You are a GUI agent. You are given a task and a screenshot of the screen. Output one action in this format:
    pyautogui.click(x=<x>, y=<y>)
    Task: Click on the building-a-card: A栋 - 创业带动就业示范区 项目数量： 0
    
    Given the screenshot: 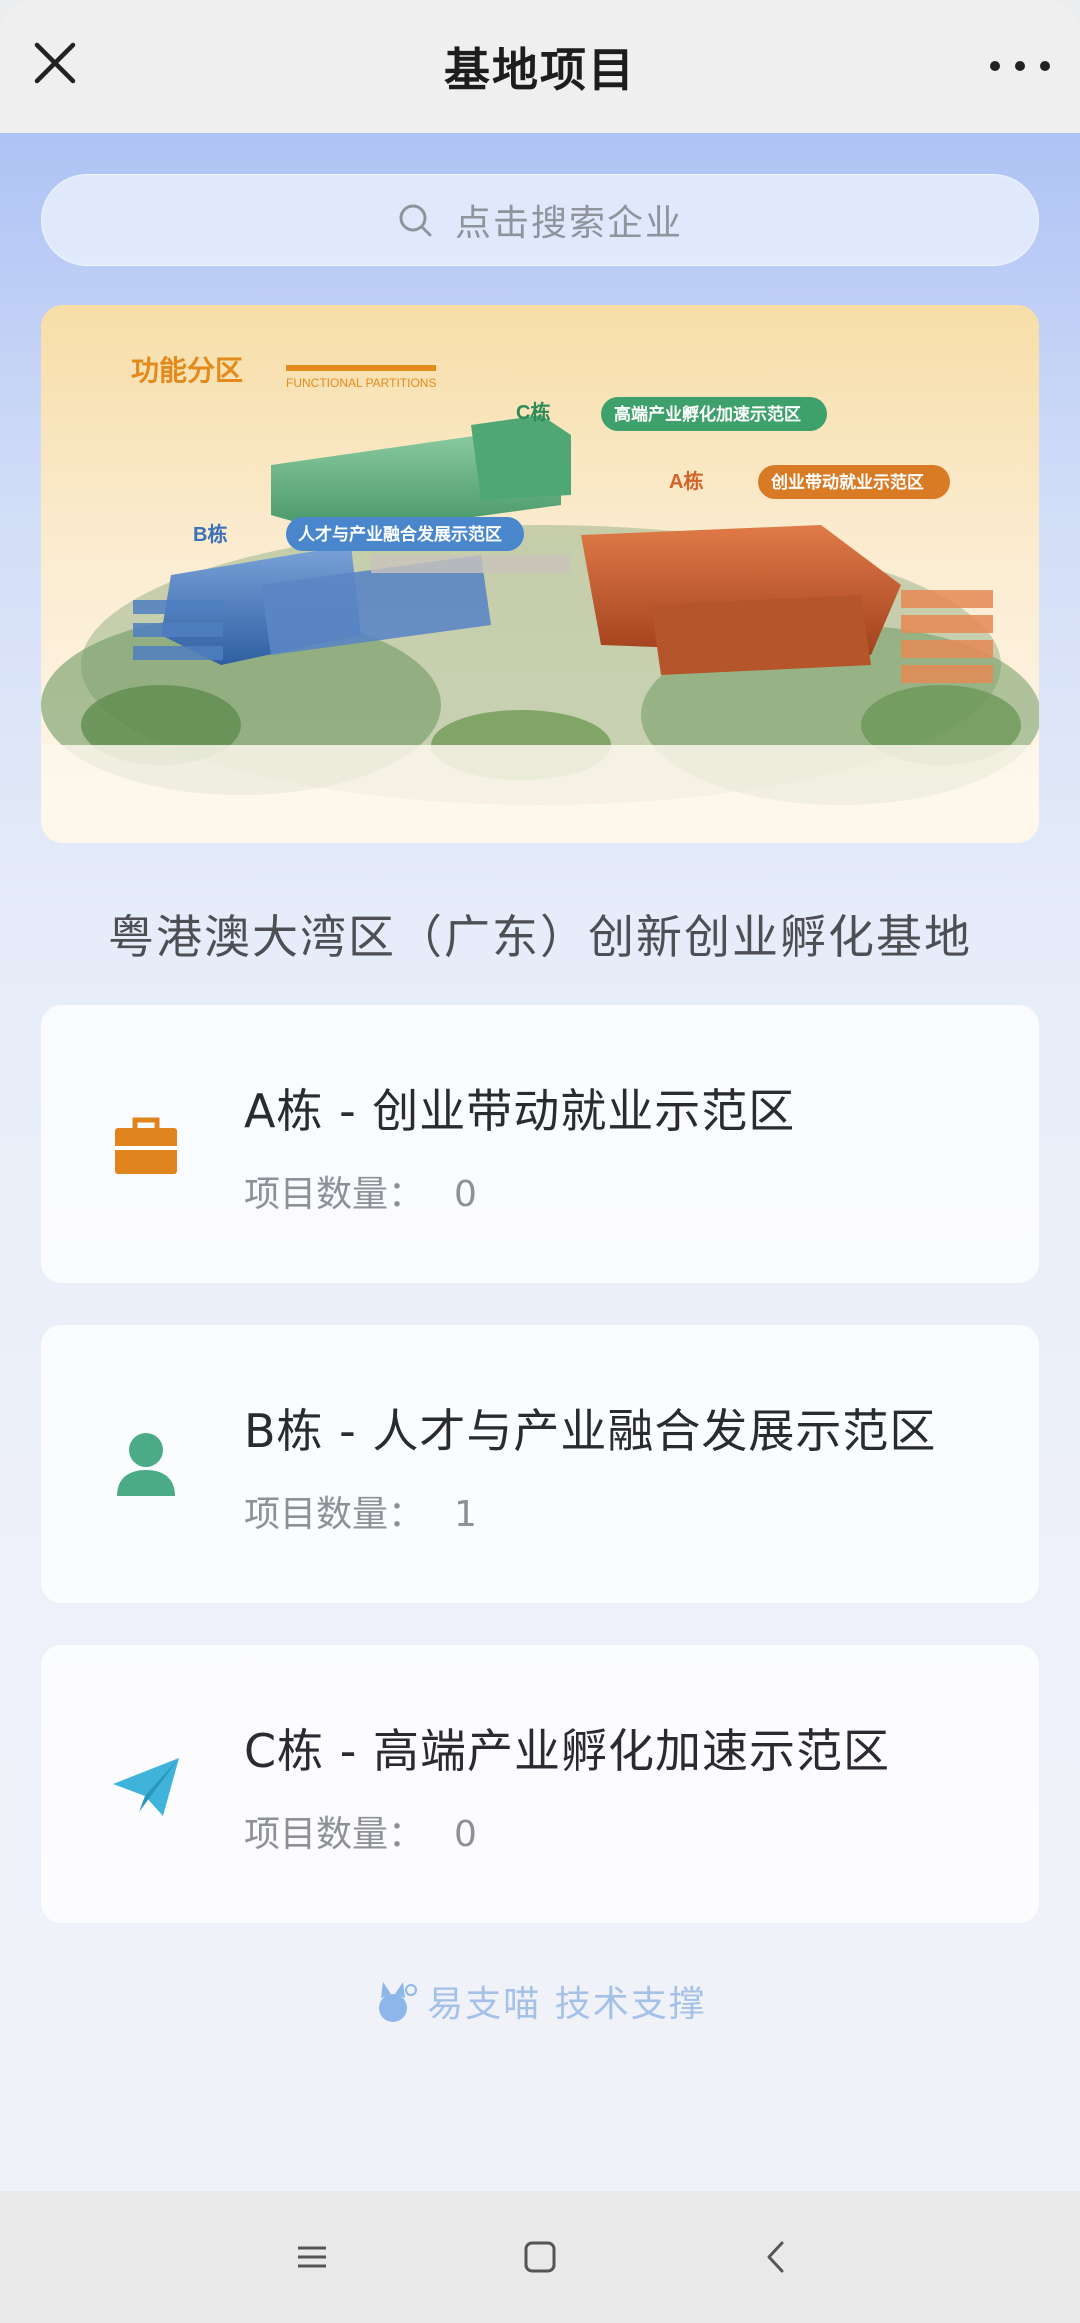 What is the action you would take?
    pyautogui.click(x=540, y=1144)
    